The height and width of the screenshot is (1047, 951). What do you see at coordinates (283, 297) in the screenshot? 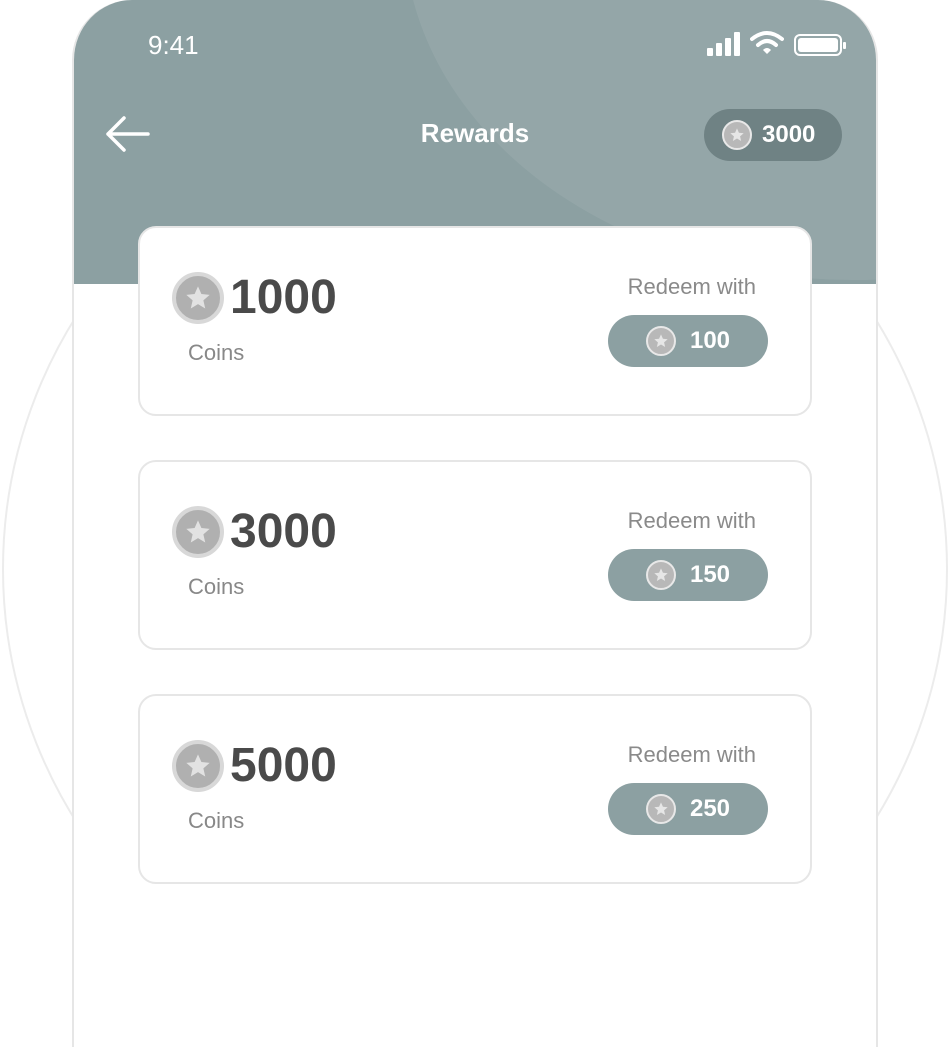
I see `reward-amount: 1000` at bounding box center [283, 297].